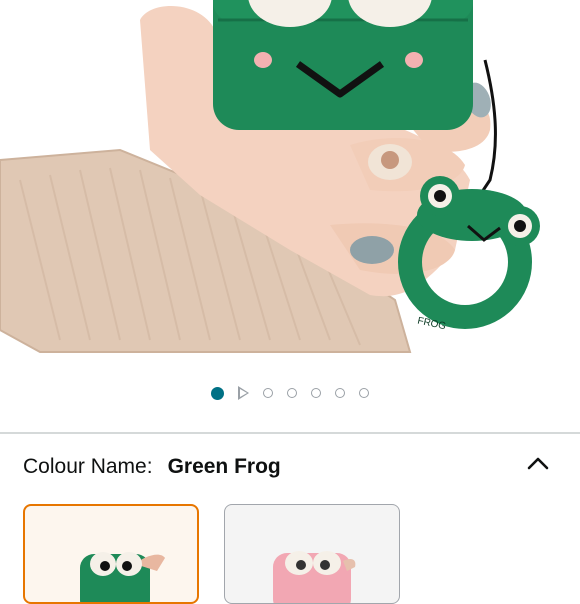 This screenshot has width=580, height=604. Describe the element at coordinates (538, 464) in the screenshot. I see `chevron-up-icon` at that location.